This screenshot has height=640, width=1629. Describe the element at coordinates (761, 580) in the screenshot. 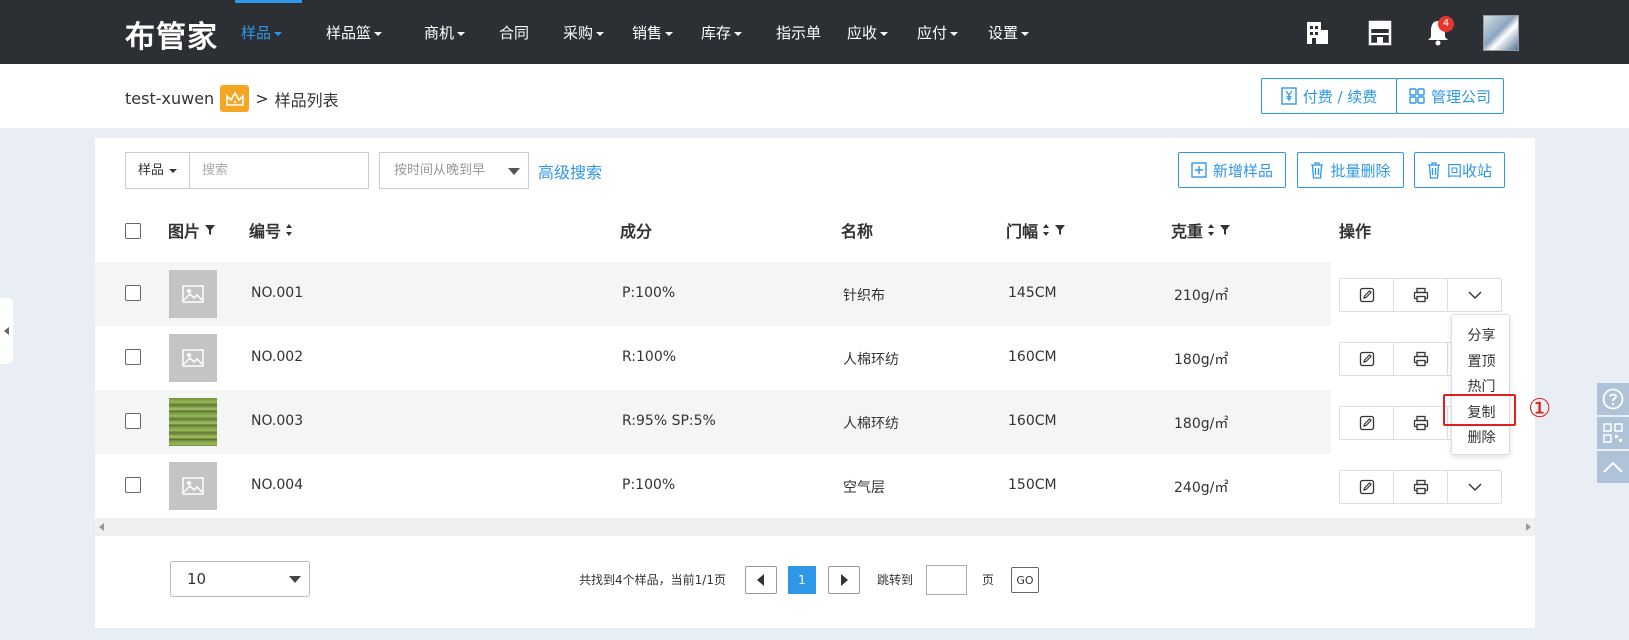

I see `prev-page-button` at that location.